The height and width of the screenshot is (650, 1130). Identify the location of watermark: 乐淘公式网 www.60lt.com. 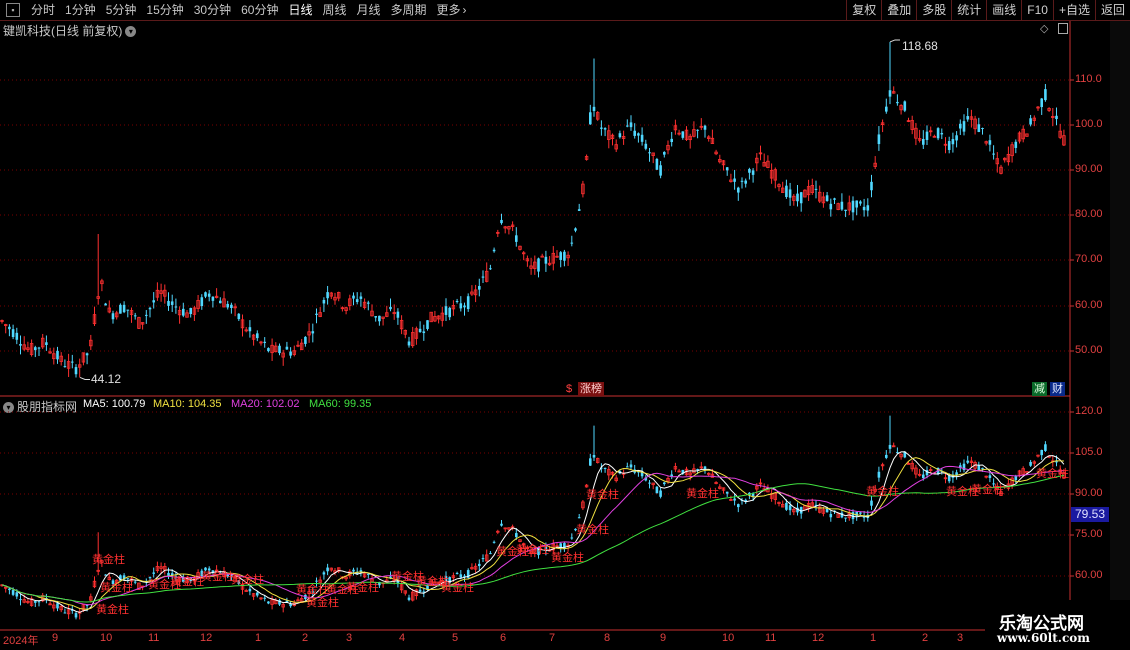
(1057, 625).